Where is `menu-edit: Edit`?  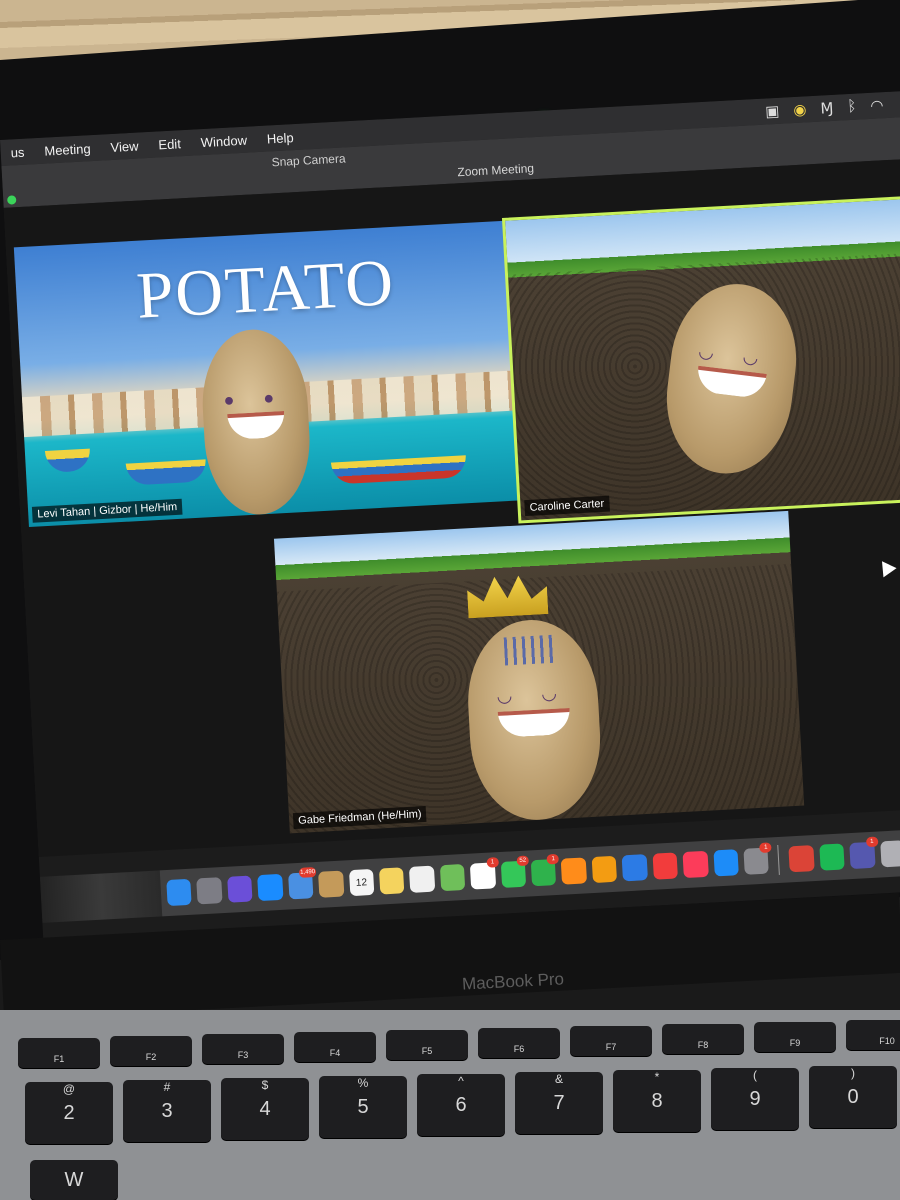
menu-edit: Edit is located at coordinates (169, 143).